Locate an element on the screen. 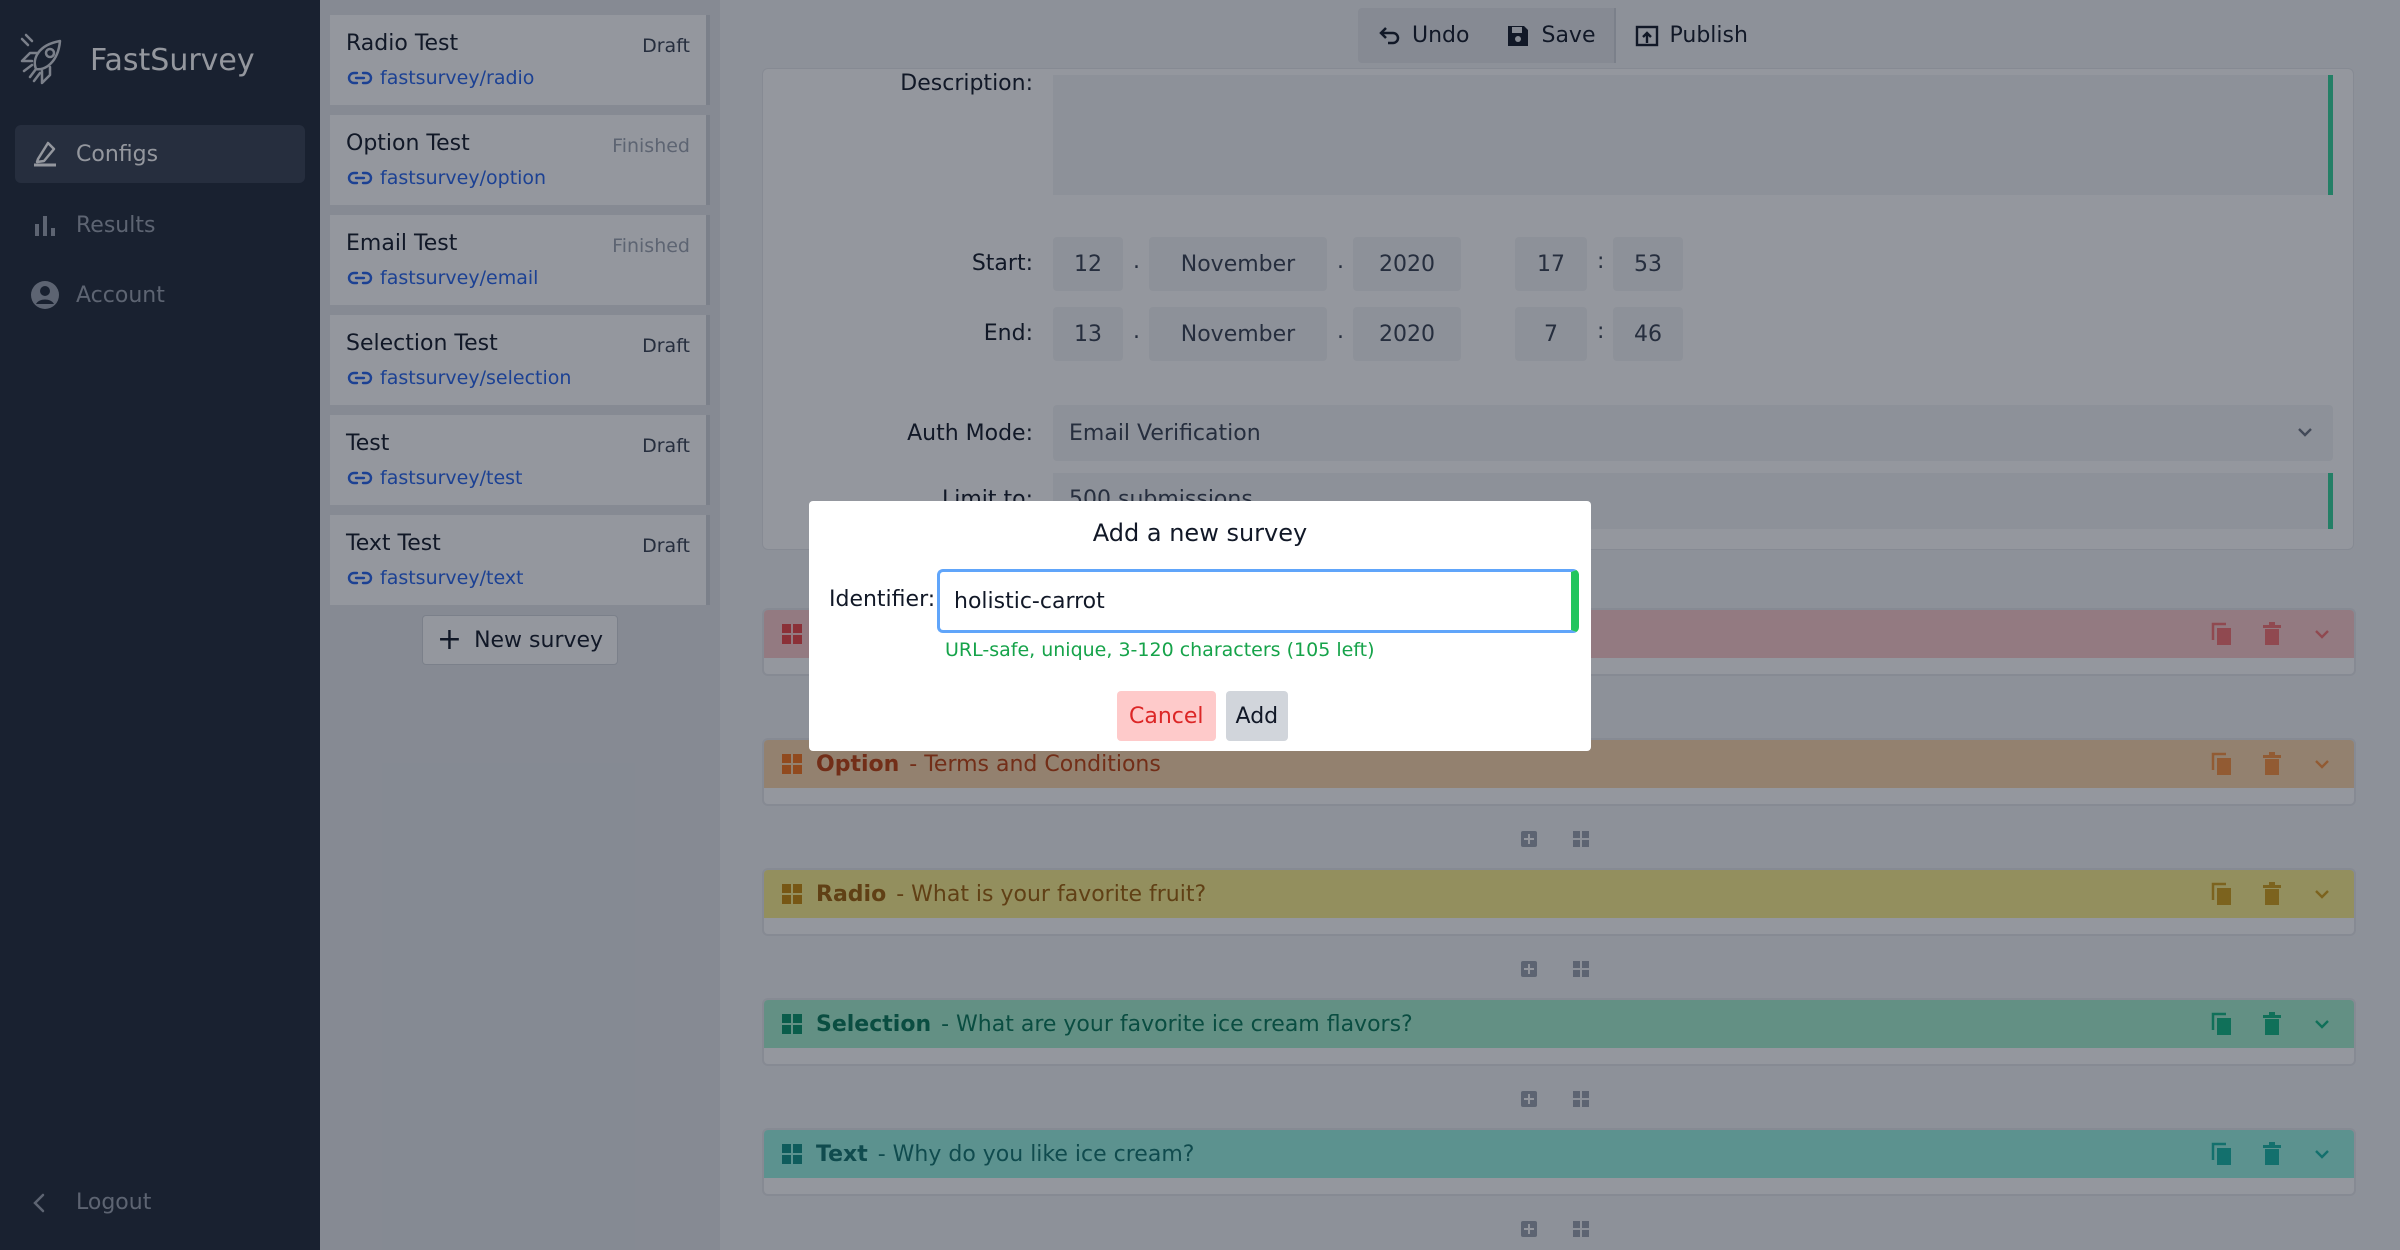 This screenshot has height=1250, width=2400. modal-buttons: Cancel Add is located at coordinates (1203, 716).